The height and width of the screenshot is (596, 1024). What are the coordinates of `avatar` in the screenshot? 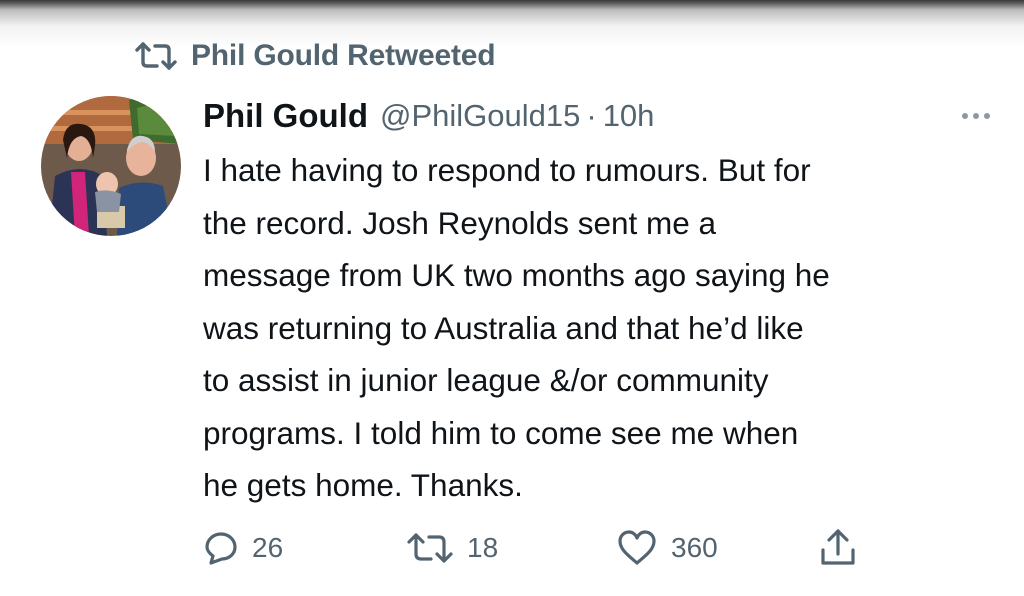 It's located at (111, 166).